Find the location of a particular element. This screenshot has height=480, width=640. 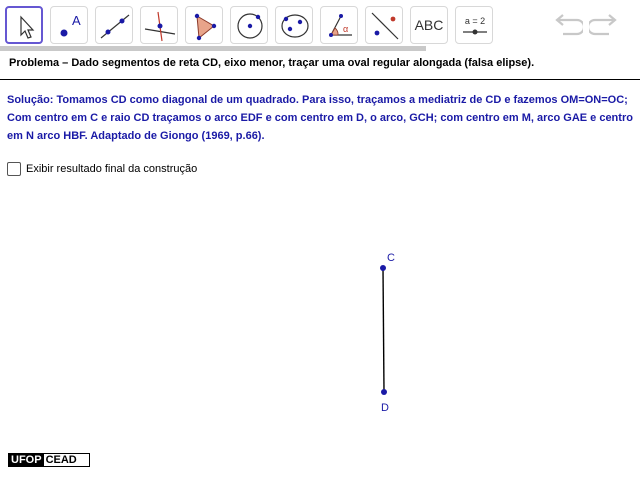

angle-icon: α is located at coordinates (340, 25).